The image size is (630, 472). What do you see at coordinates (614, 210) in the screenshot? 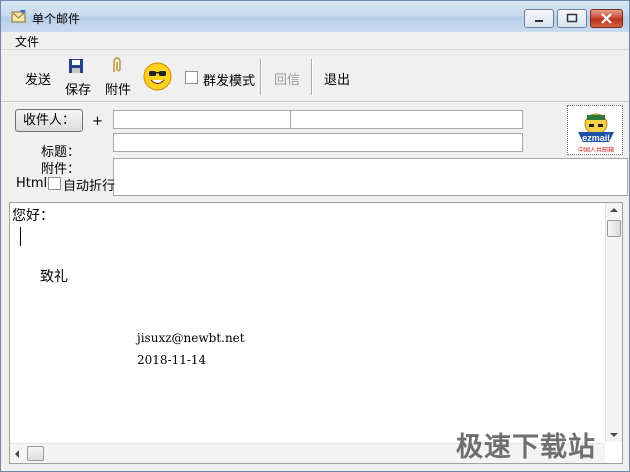
I see `scroll-up-arrow-icon` at bounding box center [614, 210].